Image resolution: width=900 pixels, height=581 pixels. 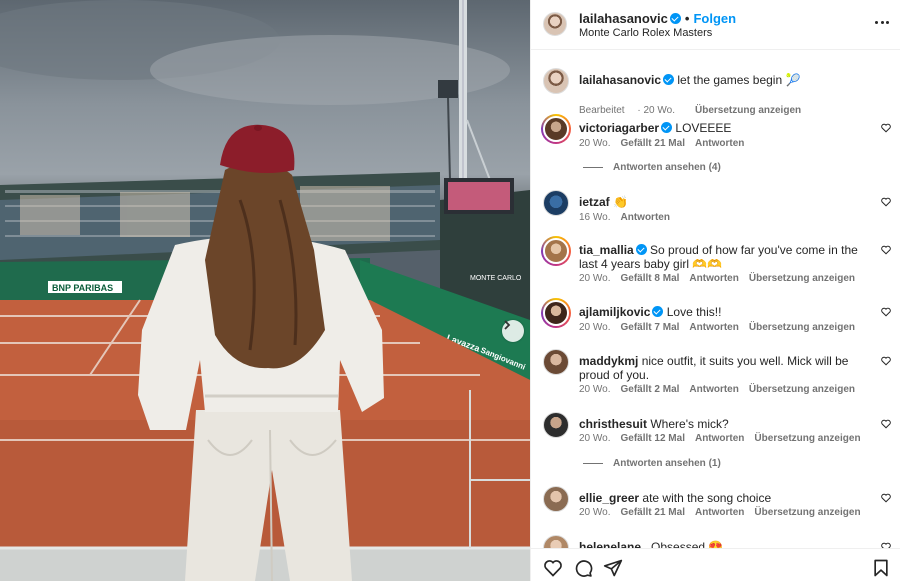 I want to click on comment-username: helenelane_, so click(x=613, y=544).